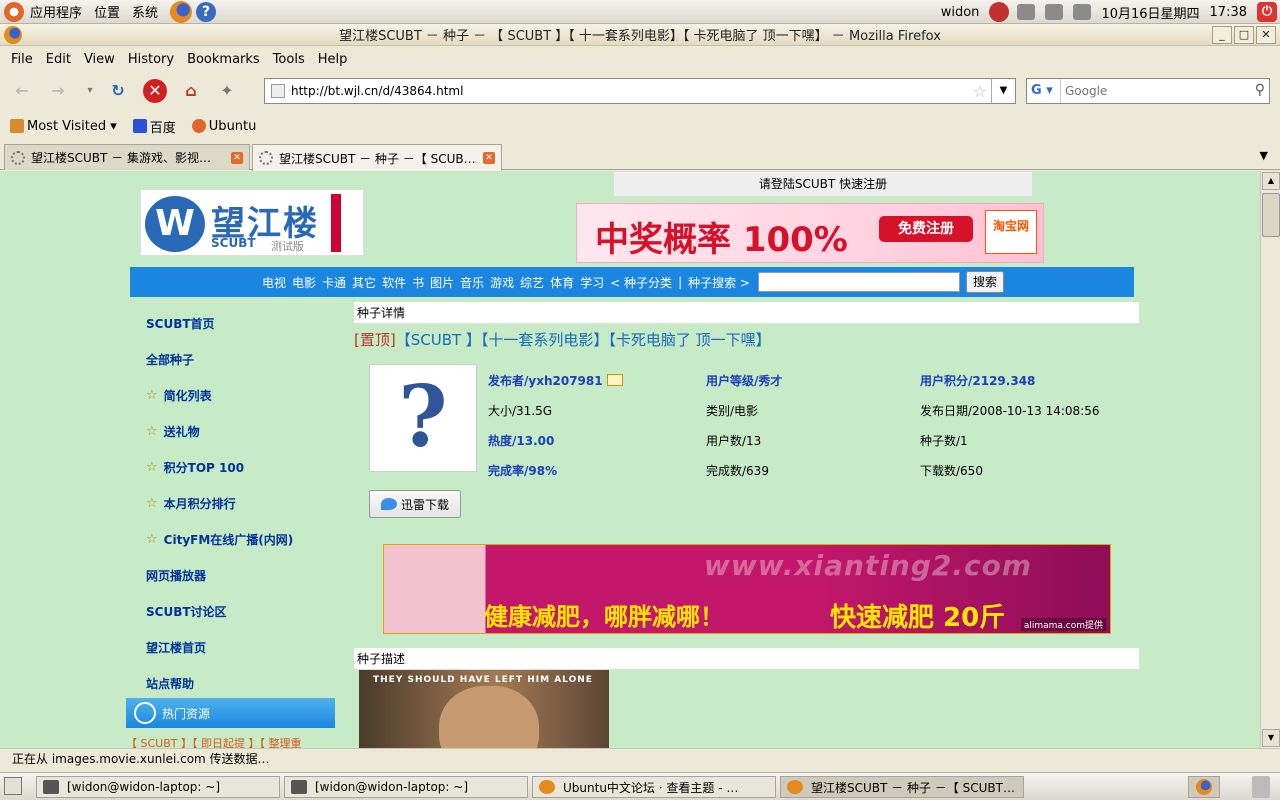 The height and width of the screenshot is (800, 1280). I want to click on url-text: http://bt.wjl.cn/d/43864.html, so click(377, 91).